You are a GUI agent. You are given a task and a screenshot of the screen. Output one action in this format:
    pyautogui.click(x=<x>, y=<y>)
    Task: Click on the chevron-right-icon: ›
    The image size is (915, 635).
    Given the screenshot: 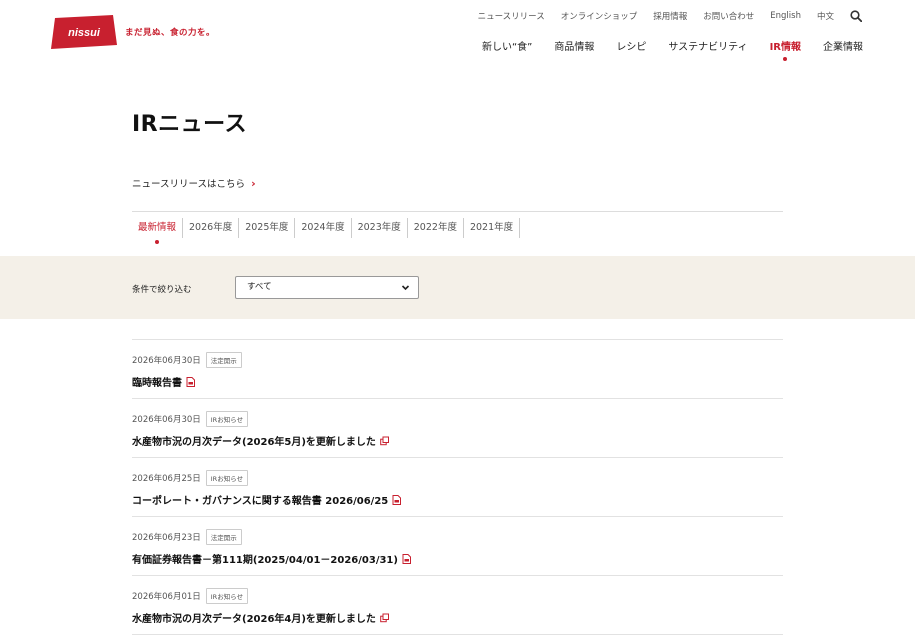 What is the action you would take?
    pyautogui.click(x=253, y=183)
    